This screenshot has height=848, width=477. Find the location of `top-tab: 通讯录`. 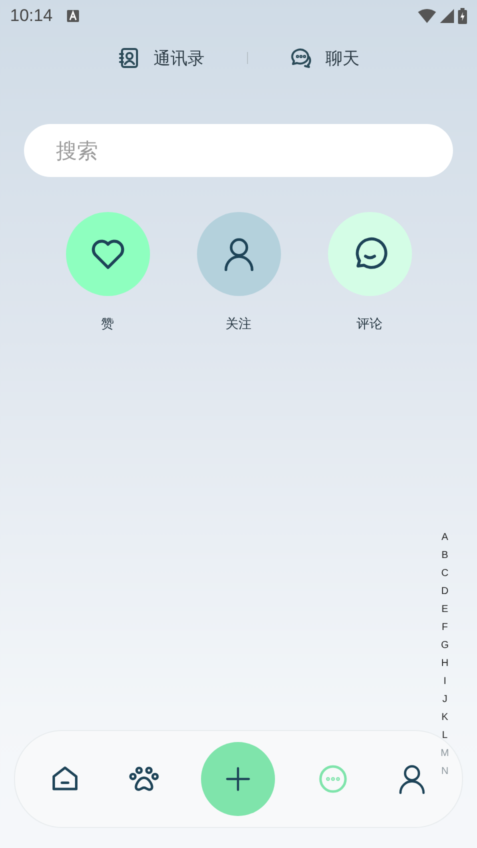

top-tab: 通讯录 is located at coordinates (161, 58).